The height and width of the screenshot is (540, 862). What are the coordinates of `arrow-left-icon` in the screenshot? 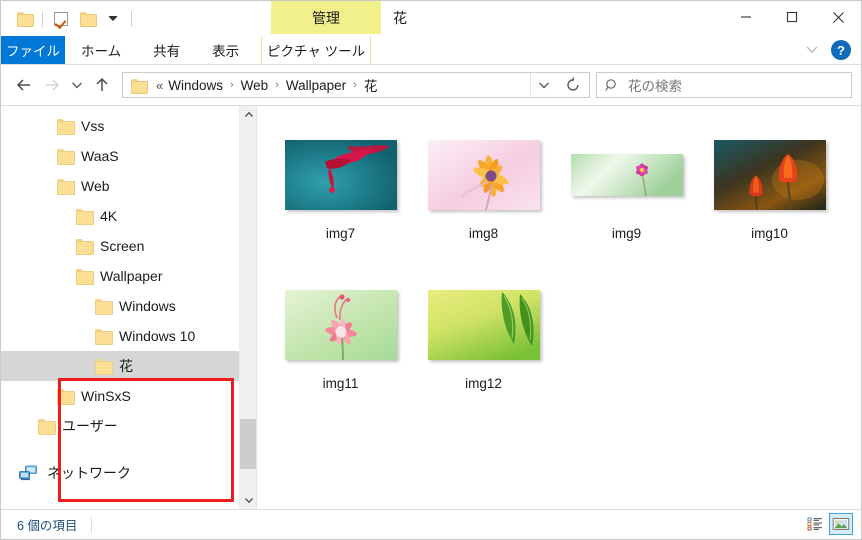 It's located at (23, 85).